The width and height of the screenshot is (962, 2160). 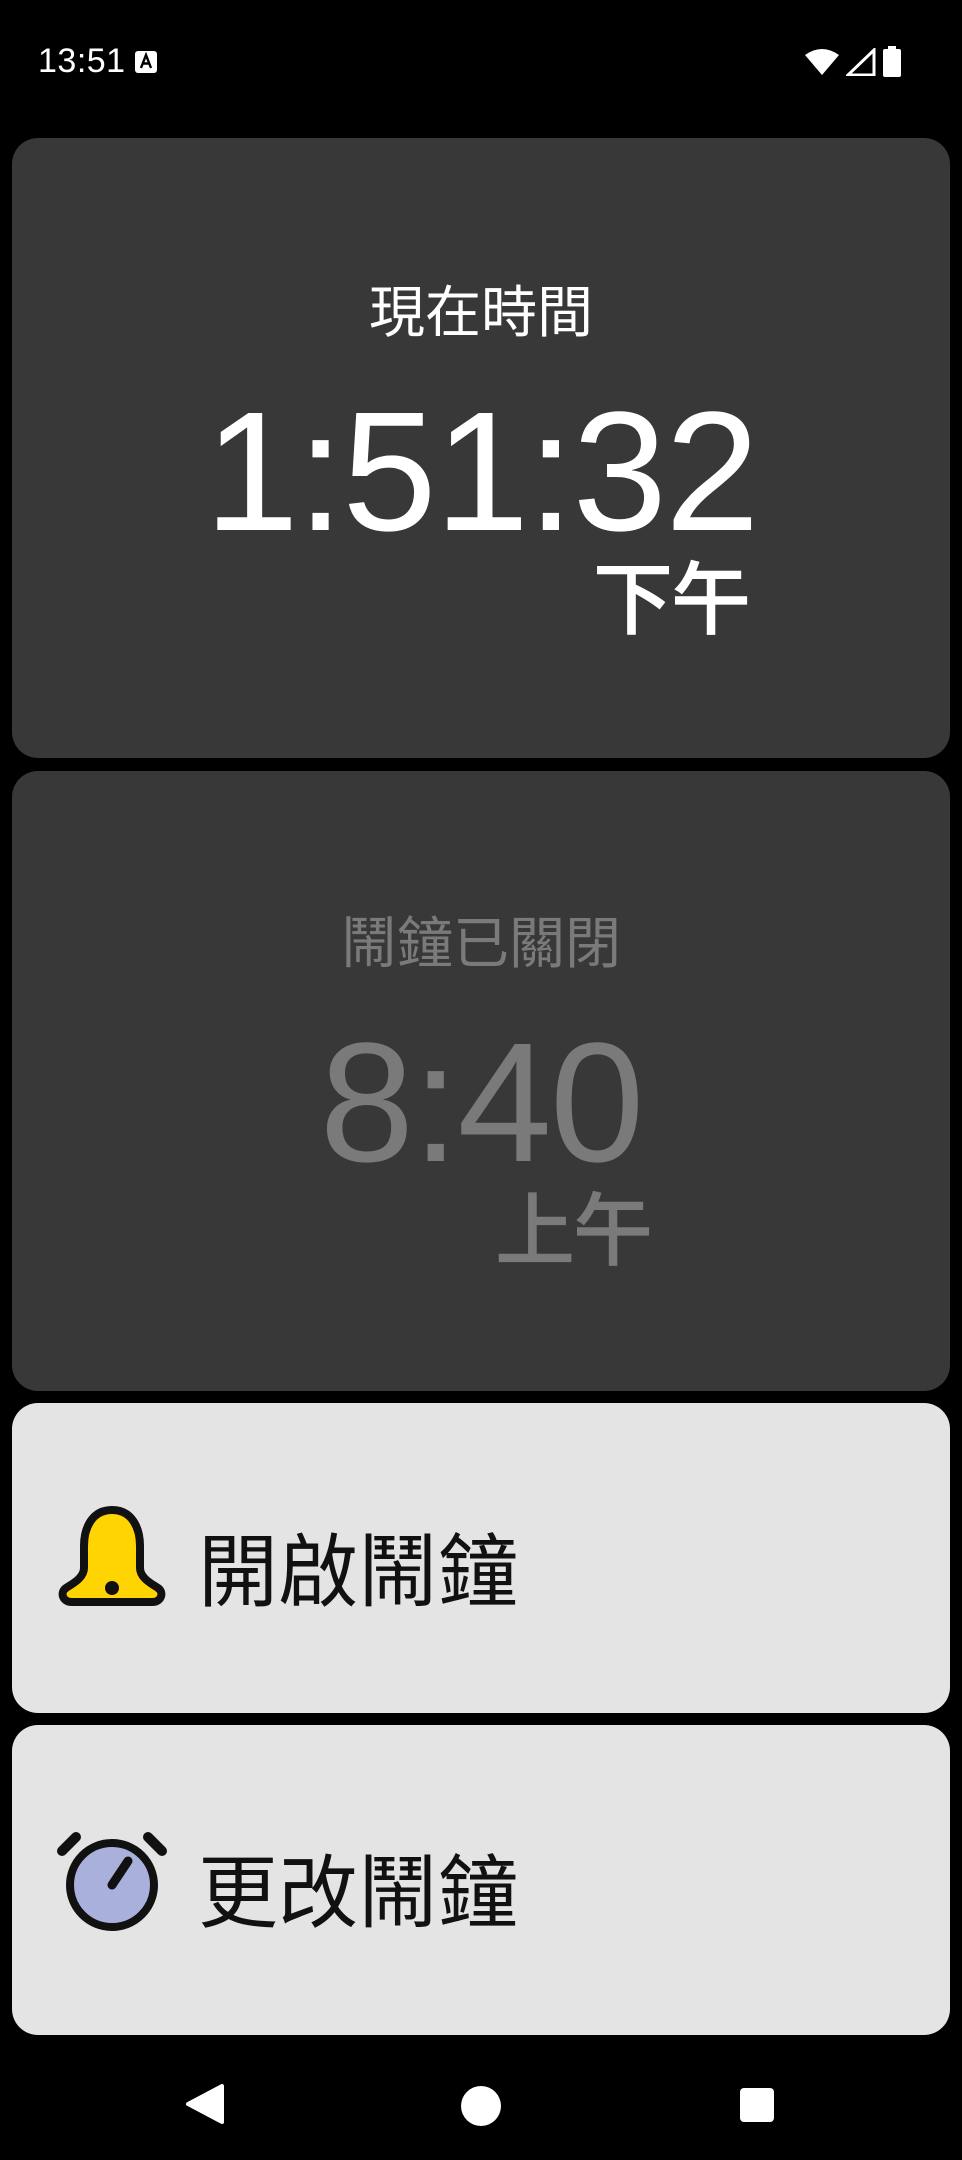 What do you see at coordinates (574, 1232) in the screenshot?
I see `alarm-time-ampm: 上午` at bounding box center [574, 1232].